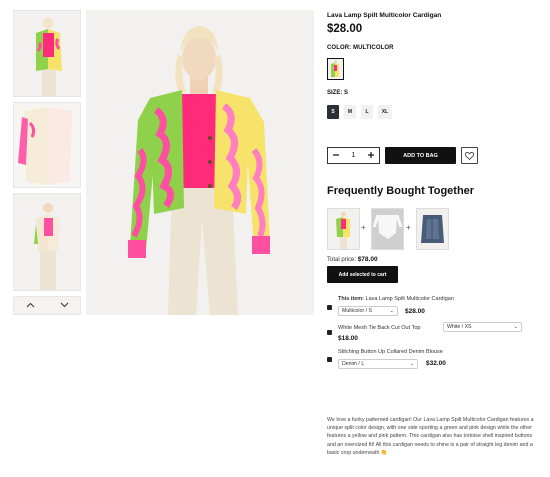 Image resolution: width=550 pixels, height=477 pixels. Describe the element at coordinates (459, 327) in the screenshot. I see `fbt-item-variant: White / XS` at that location.